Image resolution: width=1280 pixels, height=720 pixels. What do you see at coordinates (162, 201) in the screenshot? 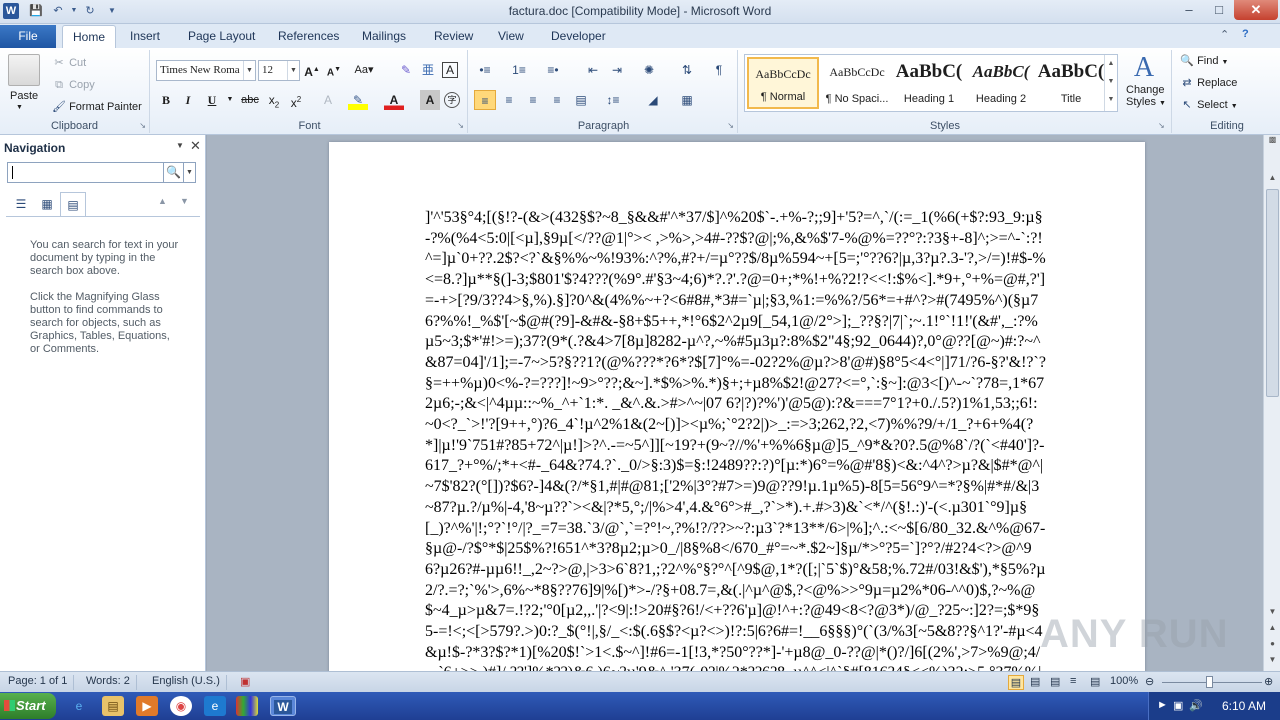
I see `previous-result-icon: ▲` at bounding box center [162, 201].